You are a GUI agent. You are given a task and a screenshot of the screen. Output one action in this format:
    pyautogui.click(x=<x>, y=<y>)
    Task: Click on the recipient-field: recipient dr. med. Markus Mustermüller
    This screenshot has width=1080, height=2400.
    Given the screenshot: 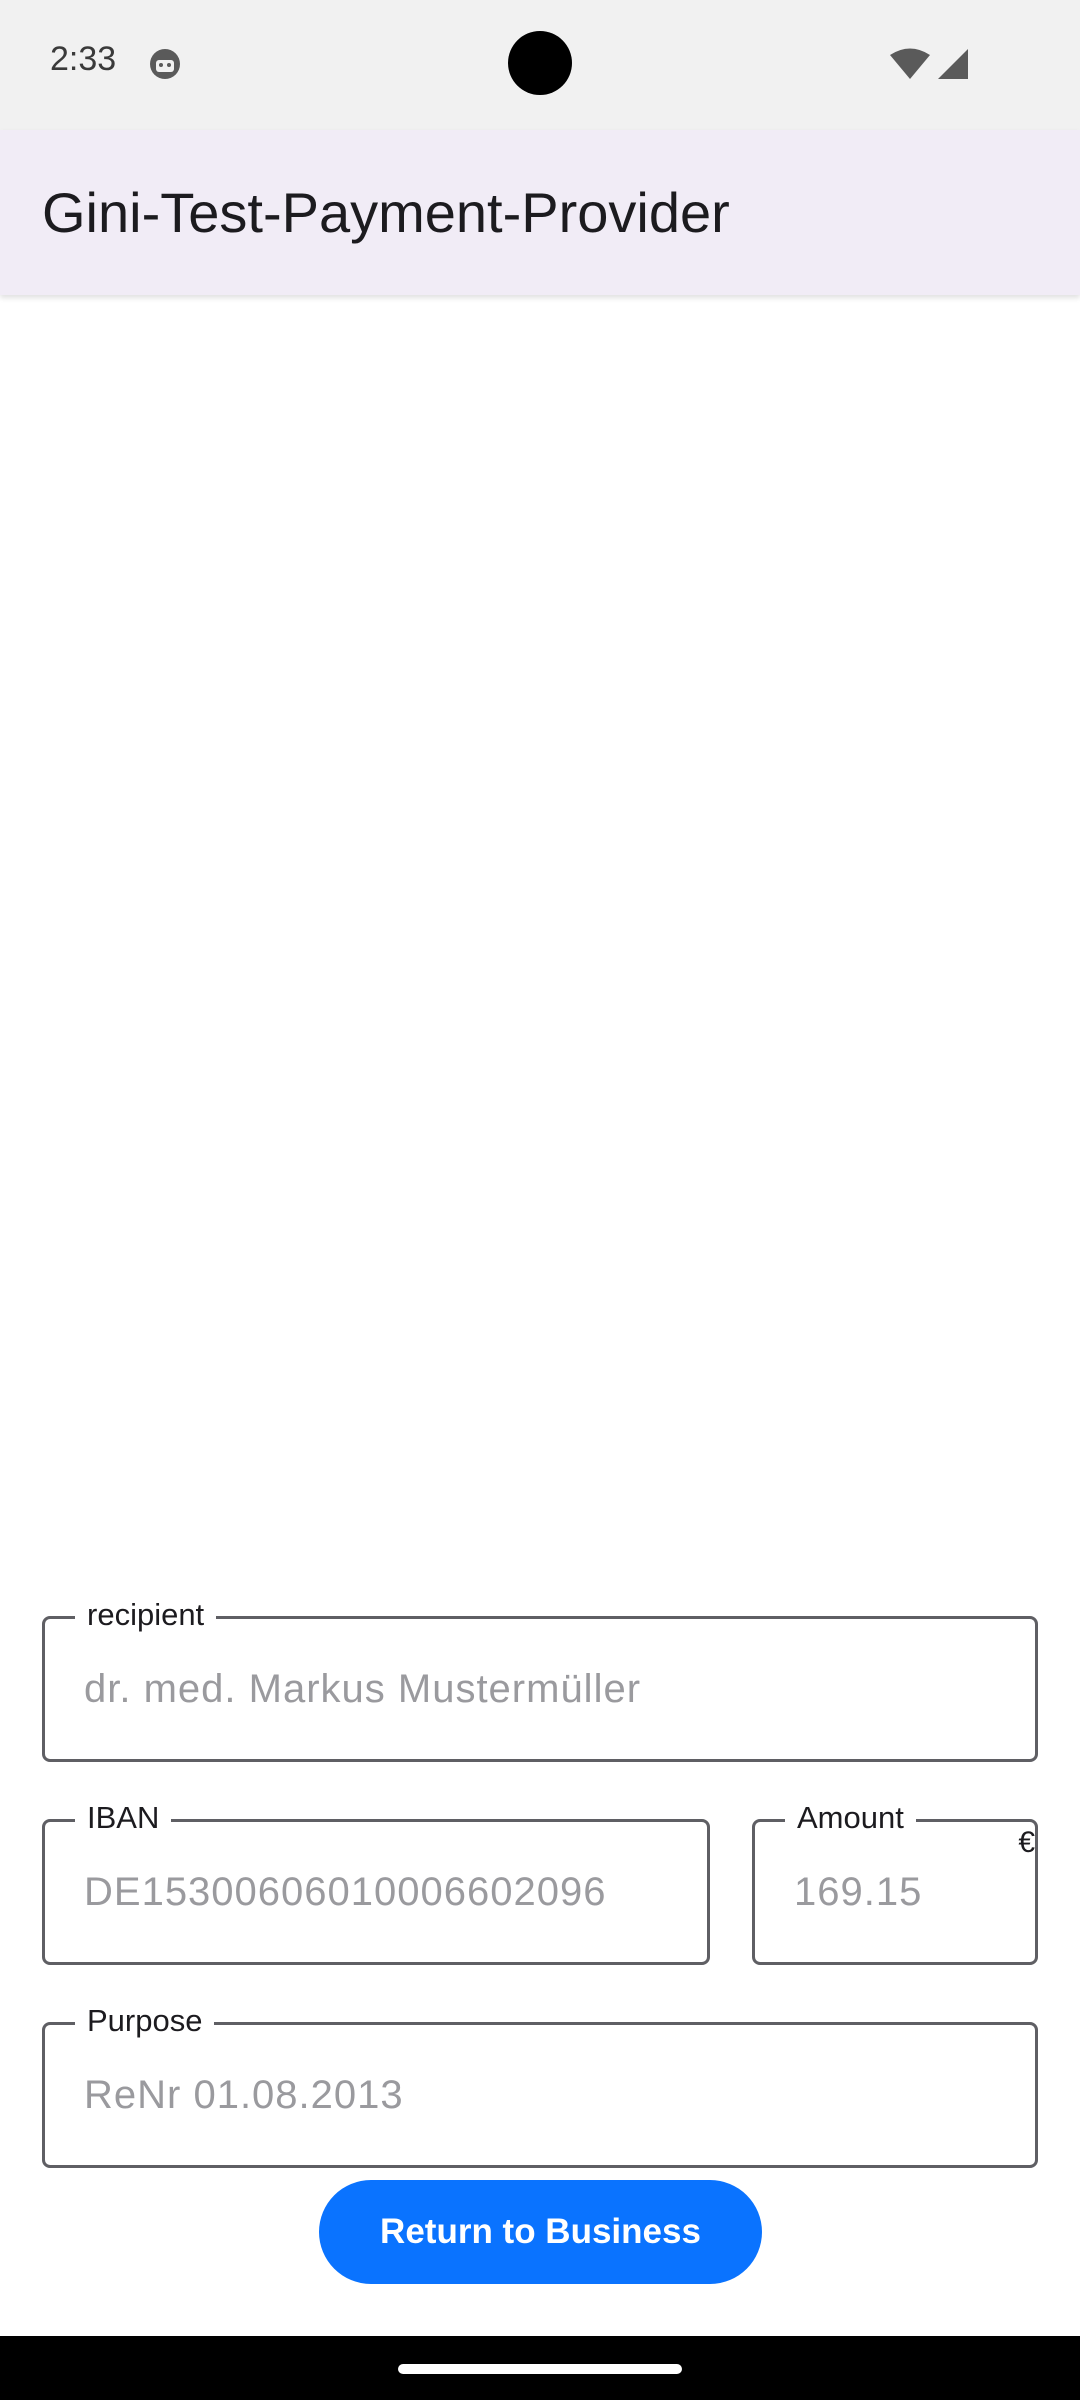 What is the action you would take?
    pyautogui.click(x=540, y=1679)
    